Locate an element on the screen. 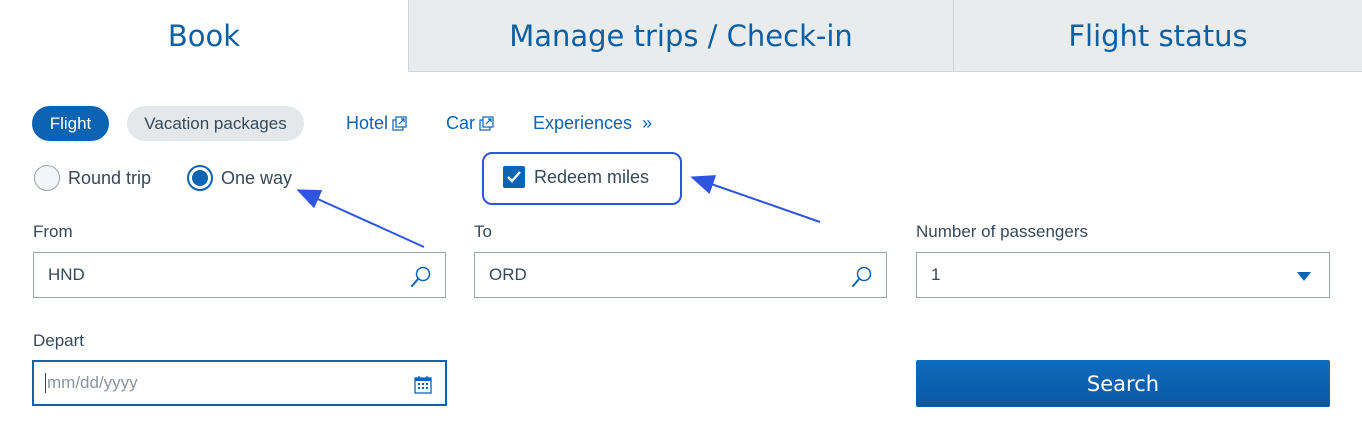 The width and height of the screenshot is (1362, 426). annotation-arrow-redeem is located at coordinates (755, 199).